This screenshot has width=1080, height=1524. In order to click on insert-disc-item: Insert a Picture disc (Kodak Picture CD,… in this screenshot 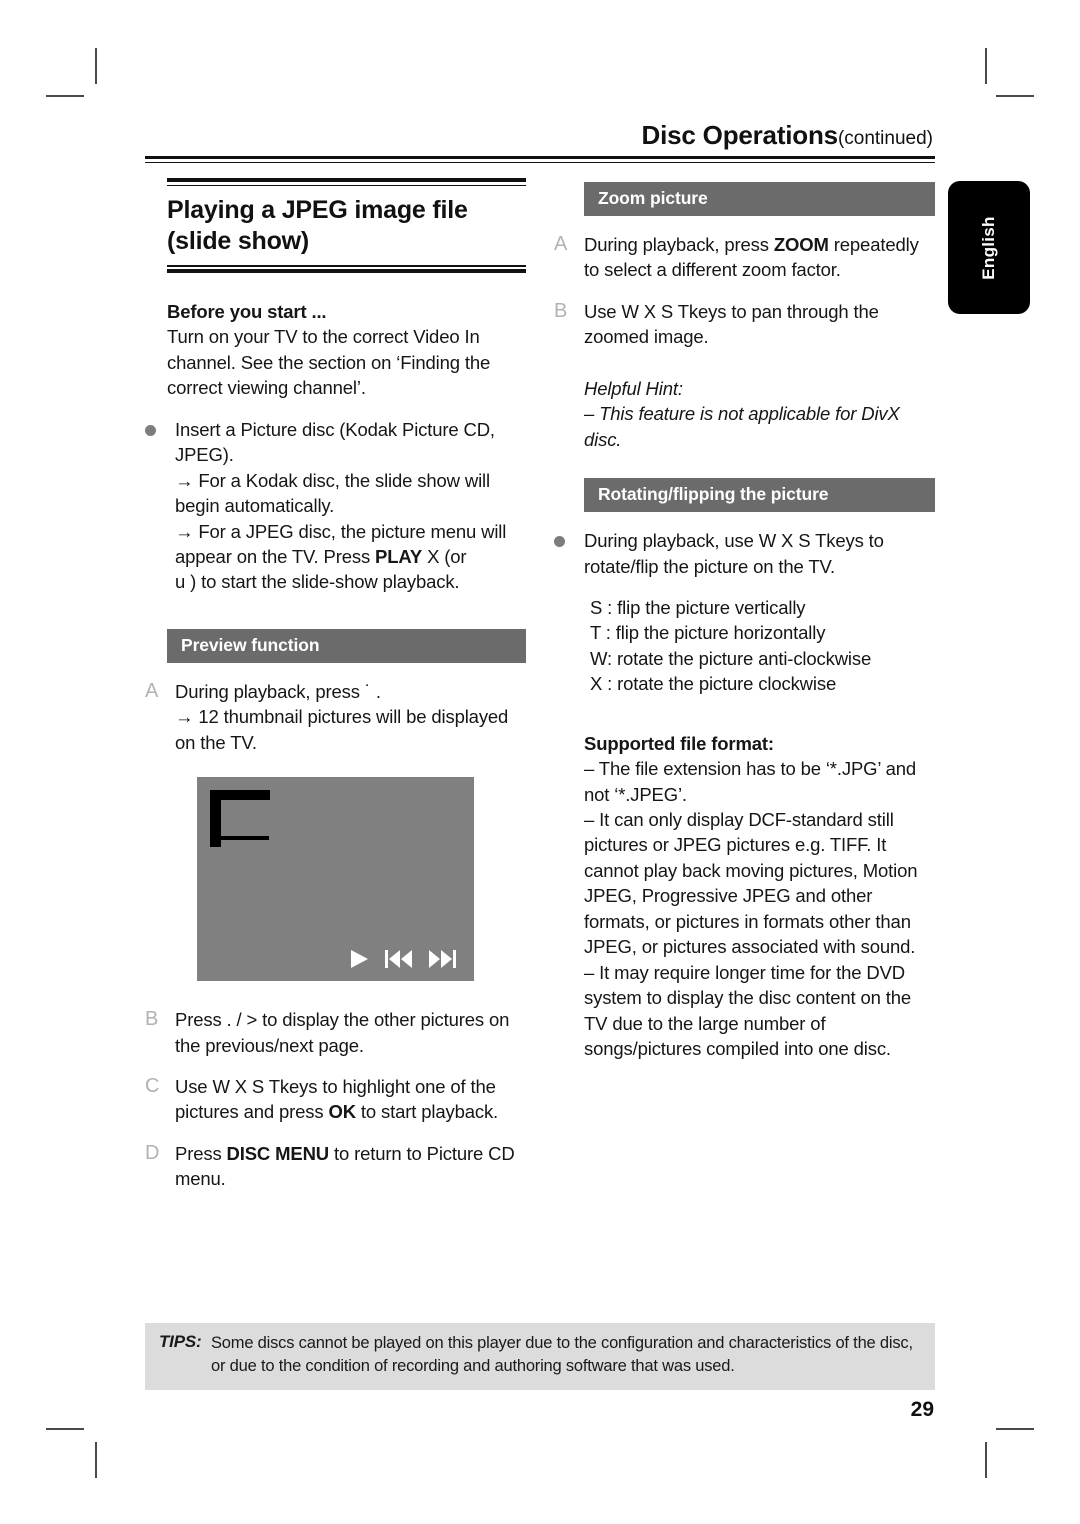, I will do `click(335, 506)`.